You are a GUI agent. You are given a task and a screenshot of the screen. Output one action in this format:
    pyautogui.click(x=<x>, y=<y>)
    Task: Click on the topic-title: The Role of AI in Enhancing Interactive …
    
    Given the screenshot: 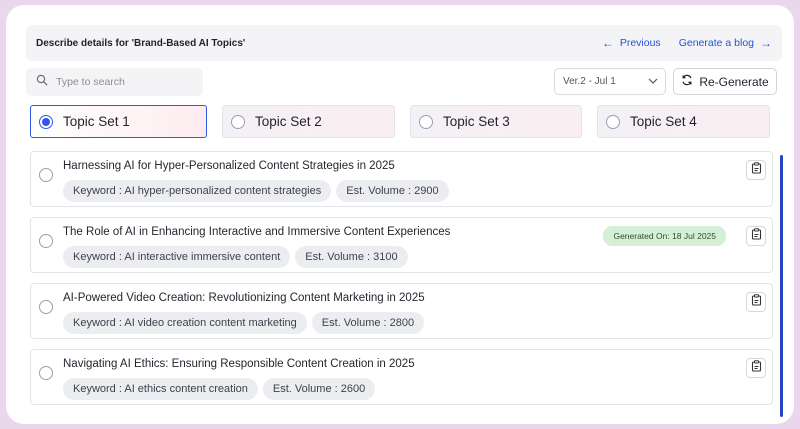 What is the action you would take?
    pyautogui.click(x=257, y=232)
    